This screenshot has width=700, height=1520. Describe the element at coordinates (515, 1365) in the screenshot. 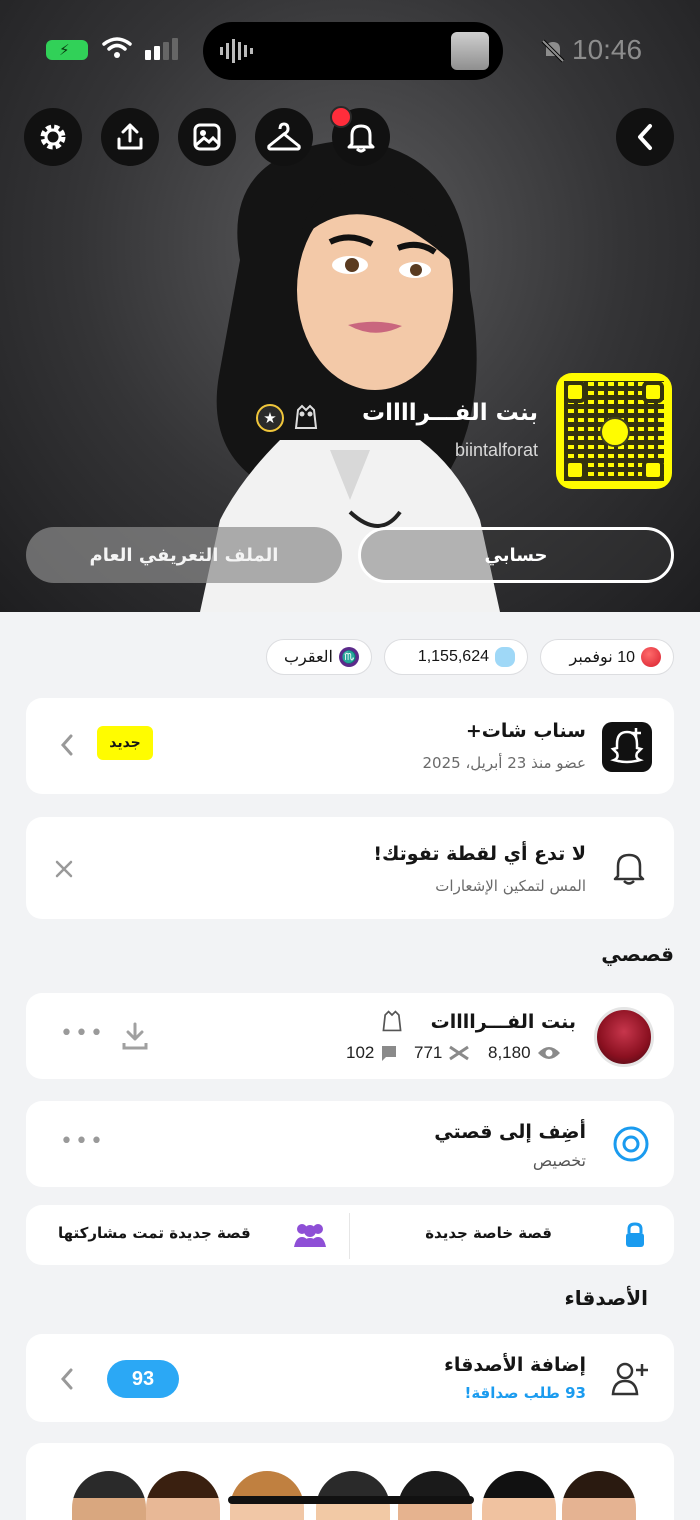

I see `add-friends-title: إضافة الأصدقاء` at that location.